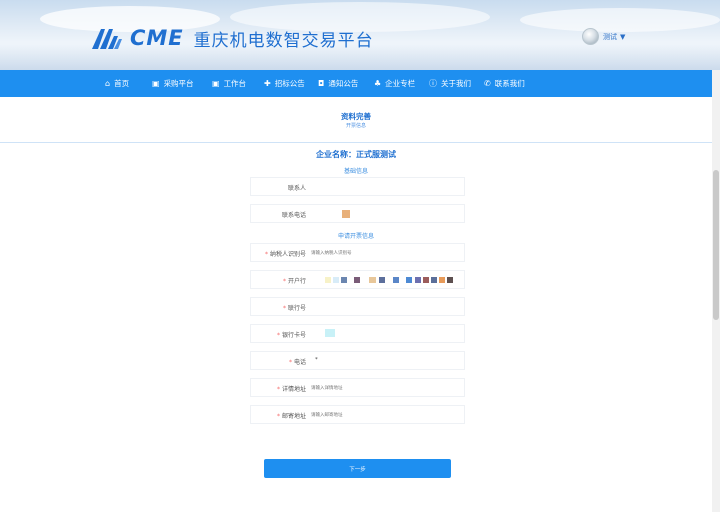  I want to click on page-scrollbar, so click(716, 291).